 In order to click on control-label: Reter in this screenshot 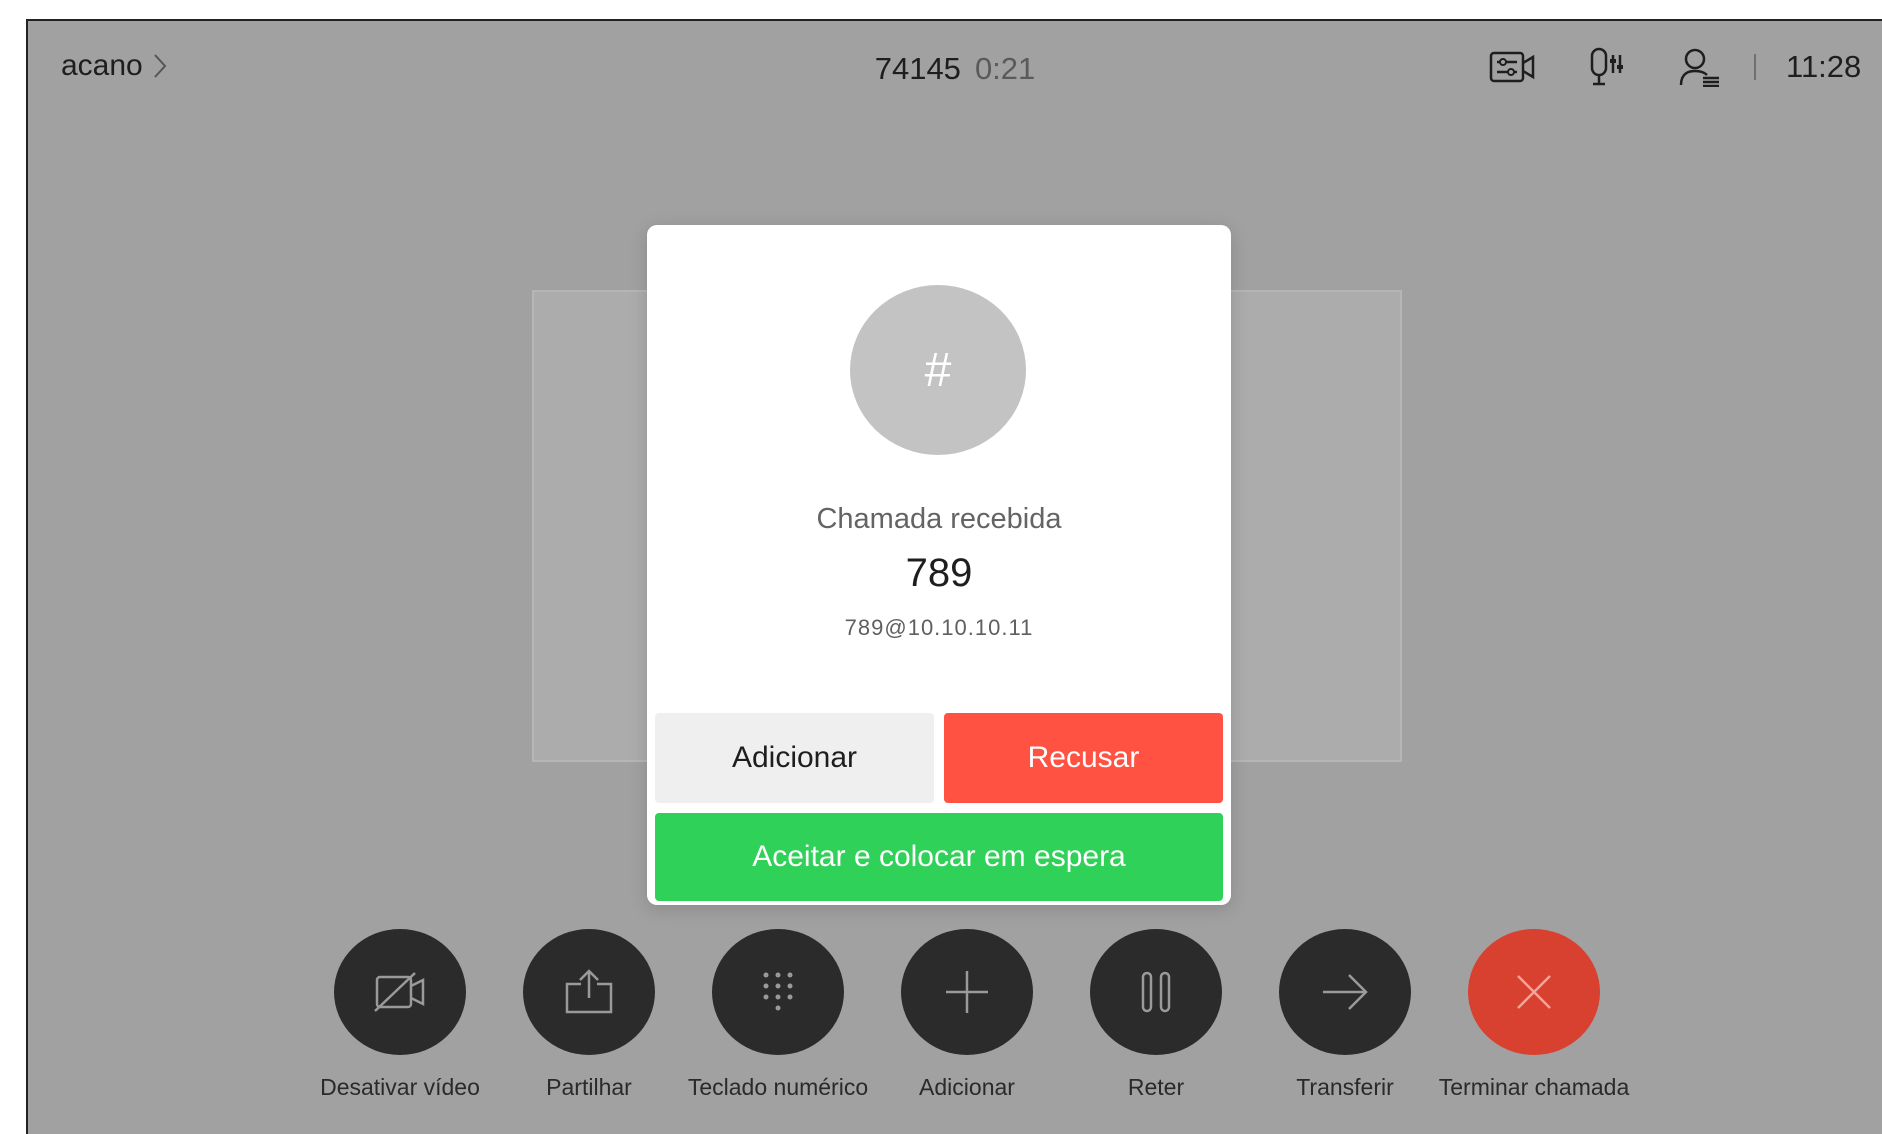, I will do `click(1156, 1087)`.